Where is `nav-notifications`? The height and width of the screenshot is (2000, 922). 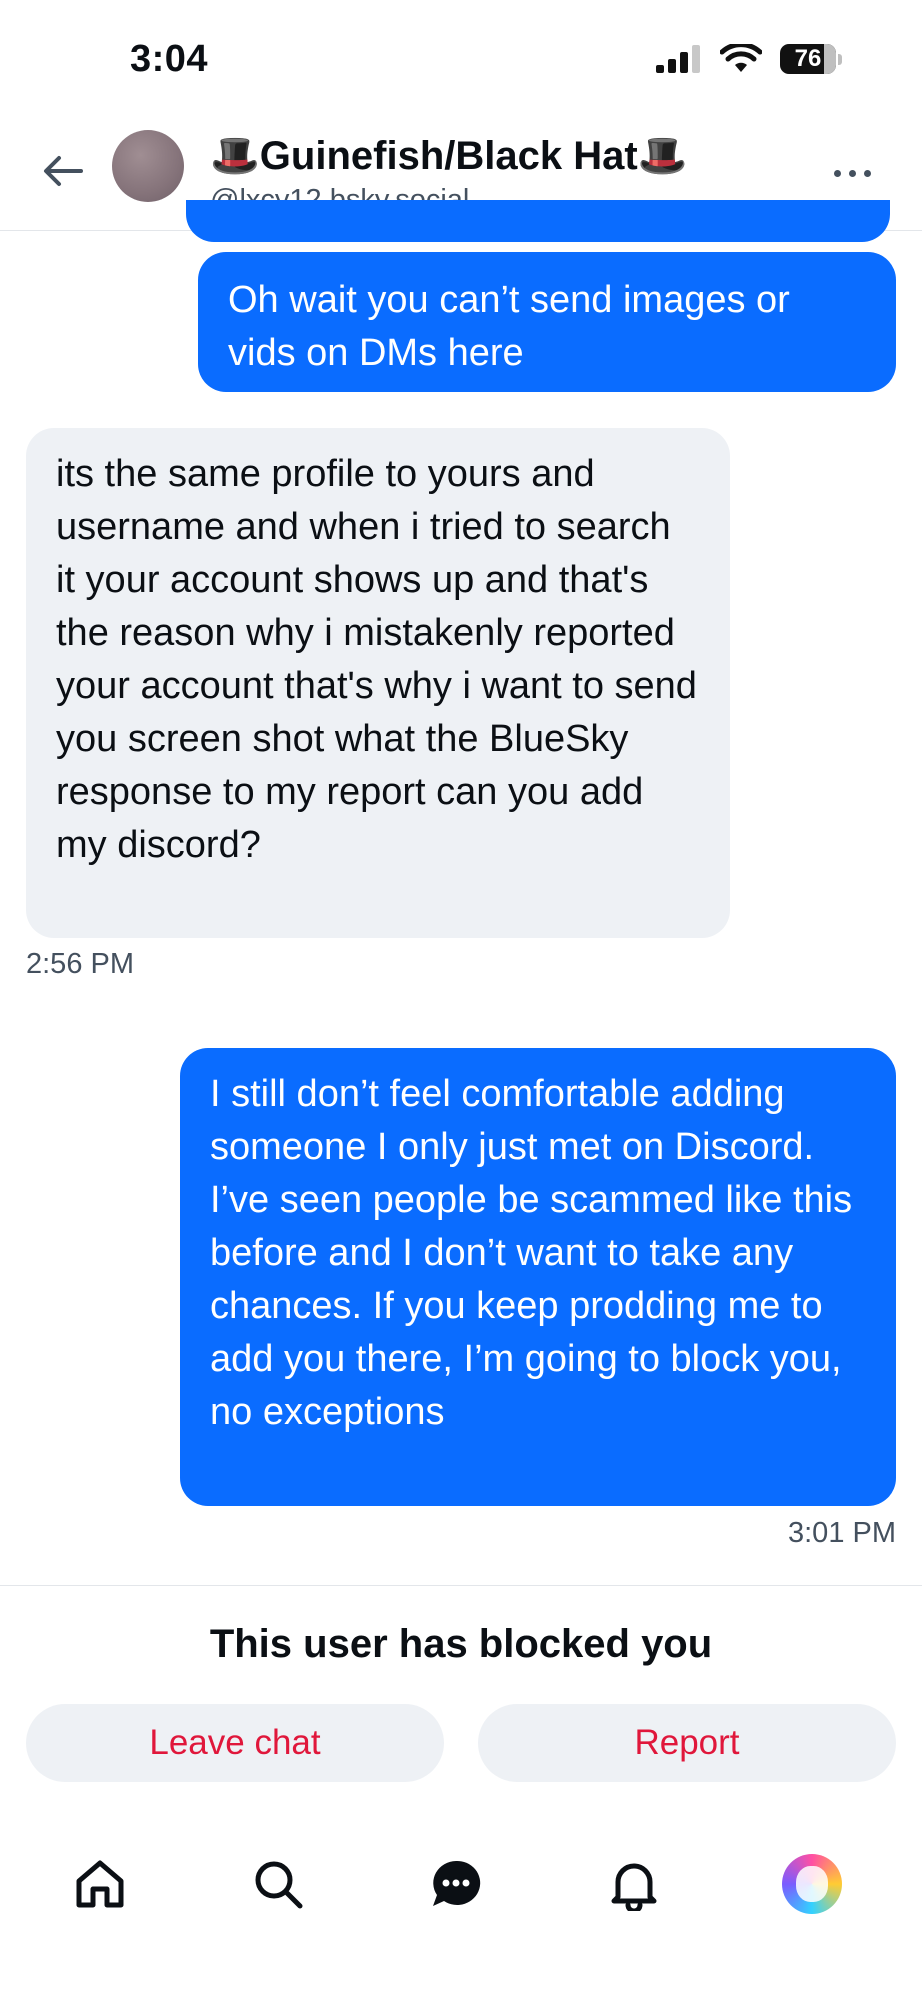 nav-notifications is located at coordinates (634, 1884).